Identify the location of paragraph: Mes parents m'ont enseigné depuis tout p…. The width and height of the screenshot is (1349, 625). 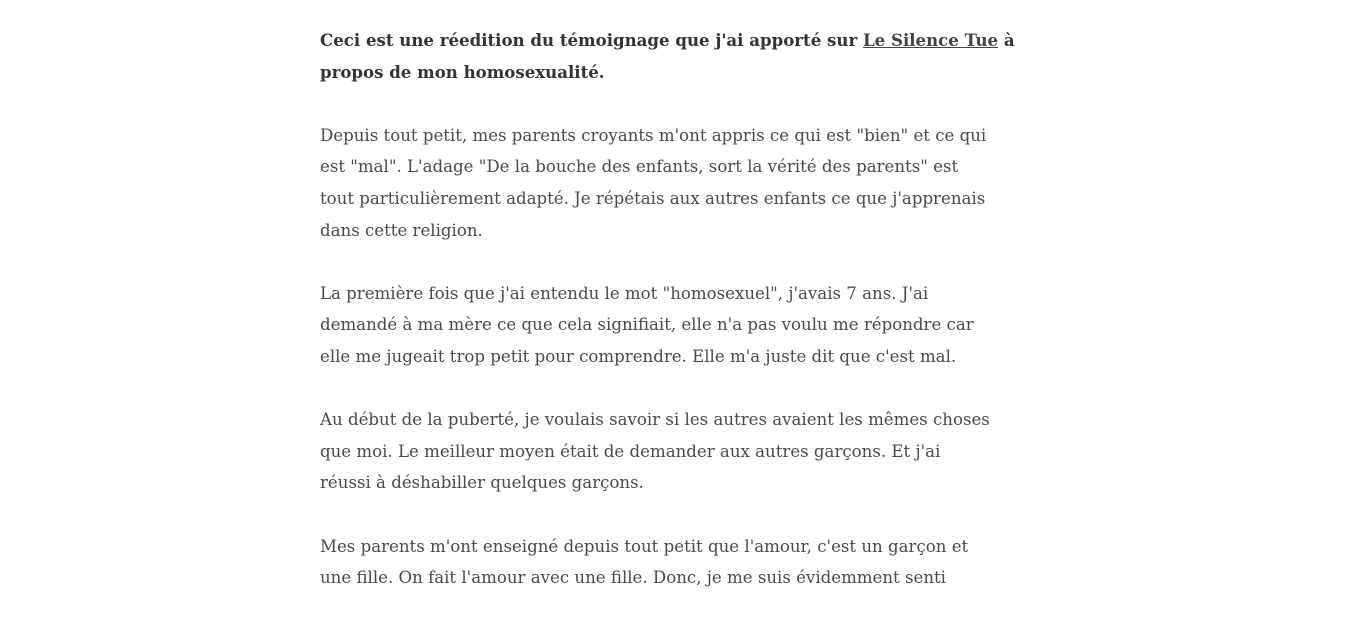
(680, 562).